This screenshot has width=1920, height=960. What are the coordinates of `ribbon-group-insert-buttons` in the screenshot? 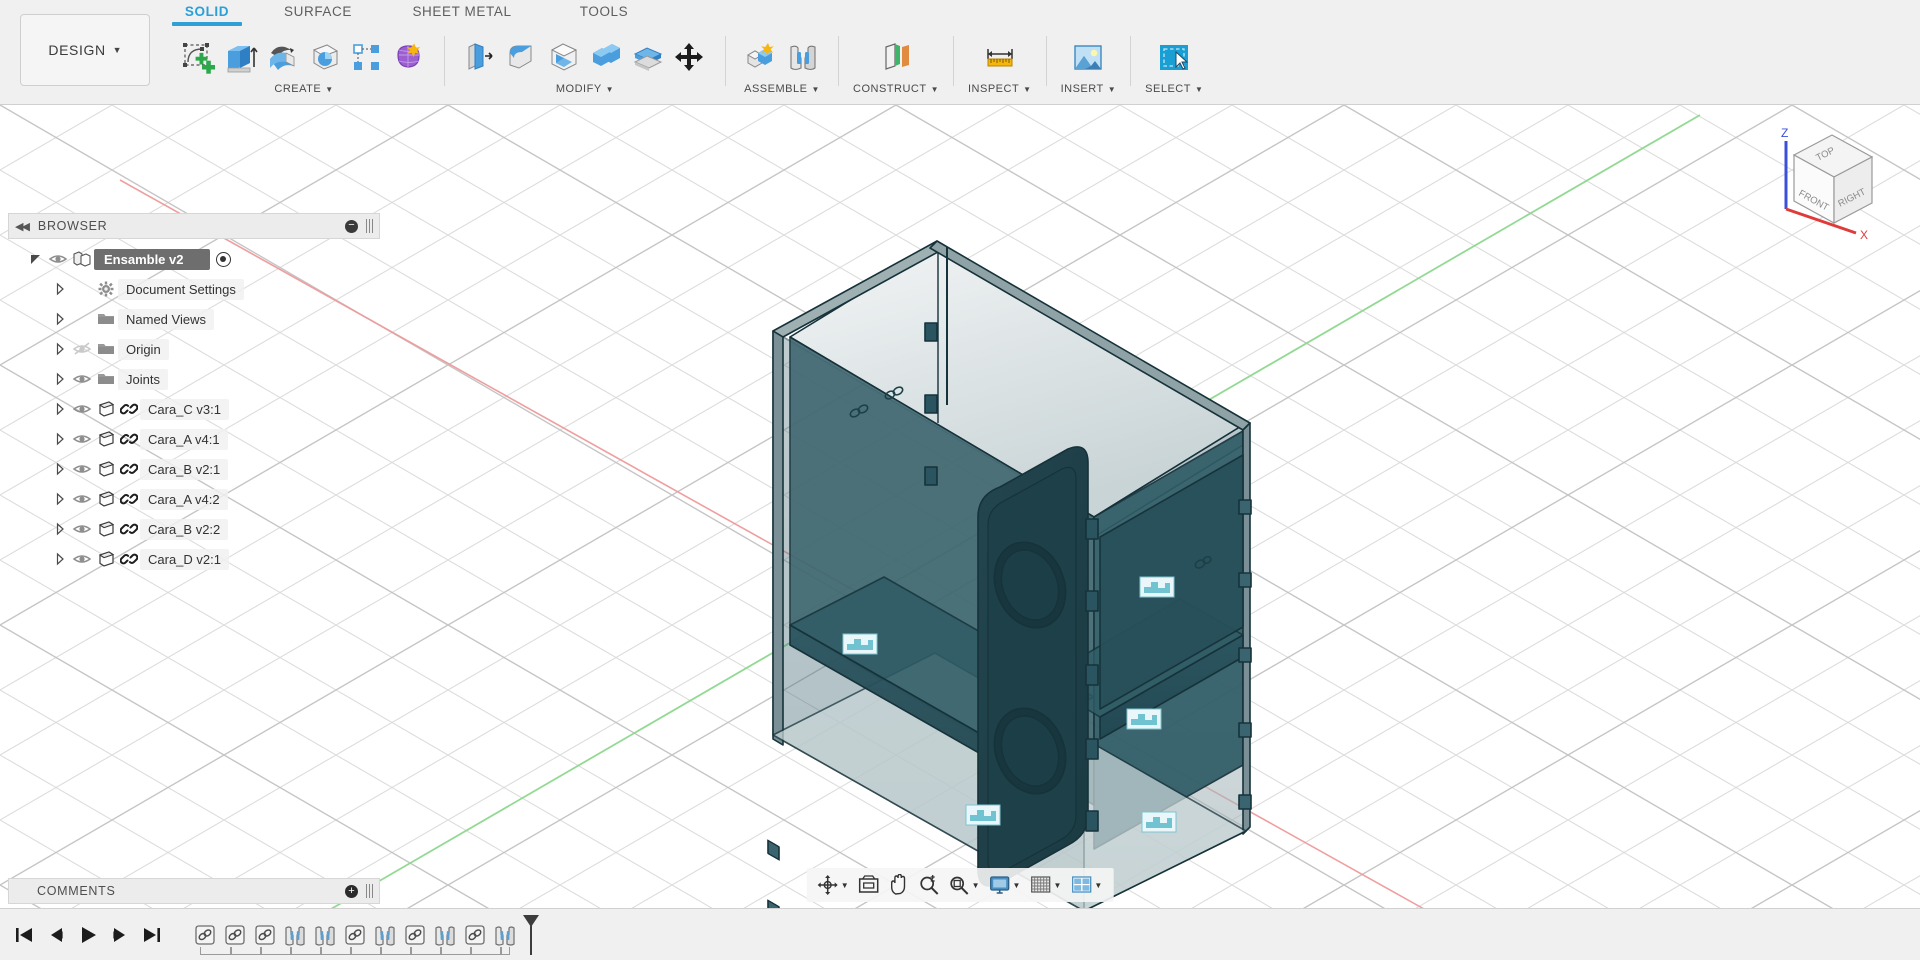 It's located at (1088, 58).